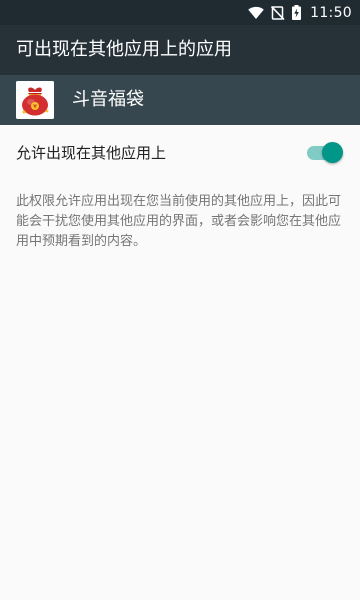 Image resolution: width=360 pixels, height=600 pixels. What do you see at coordinates (256, 12) in the screenshot?
I see `wifi-icon` at bounding box center [256, 12].